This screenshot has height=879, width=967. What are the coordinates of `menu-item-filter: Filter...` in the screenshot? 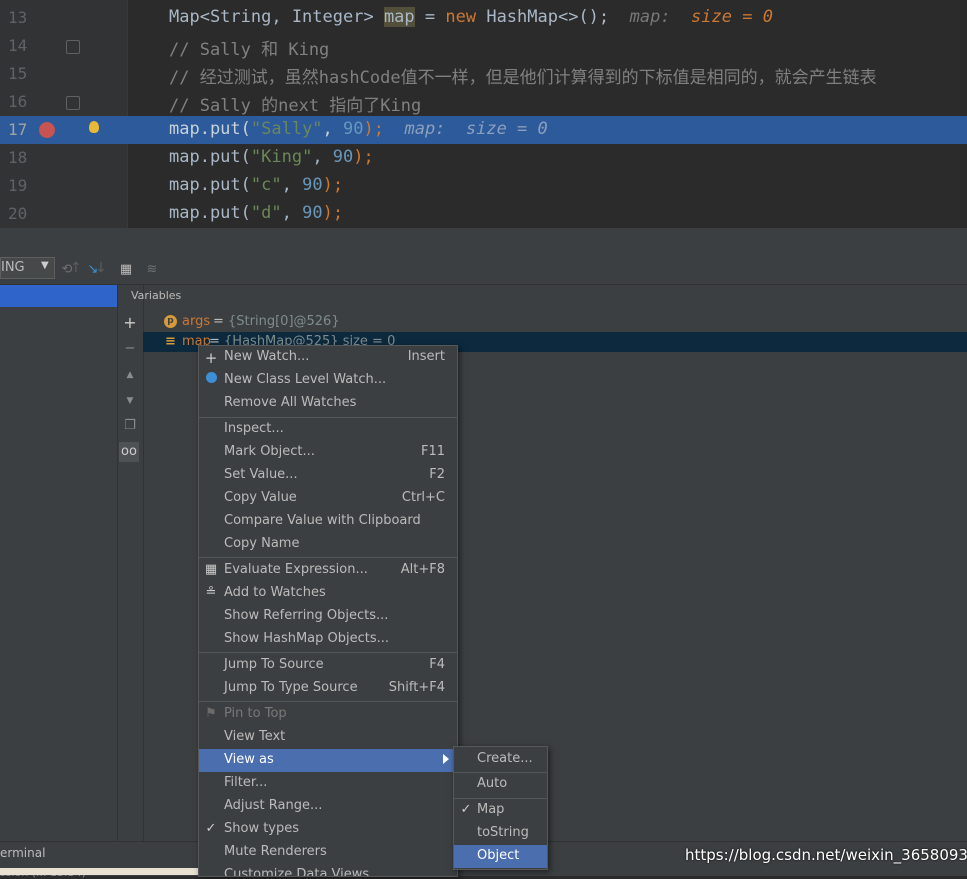 It's located at (328, 783).